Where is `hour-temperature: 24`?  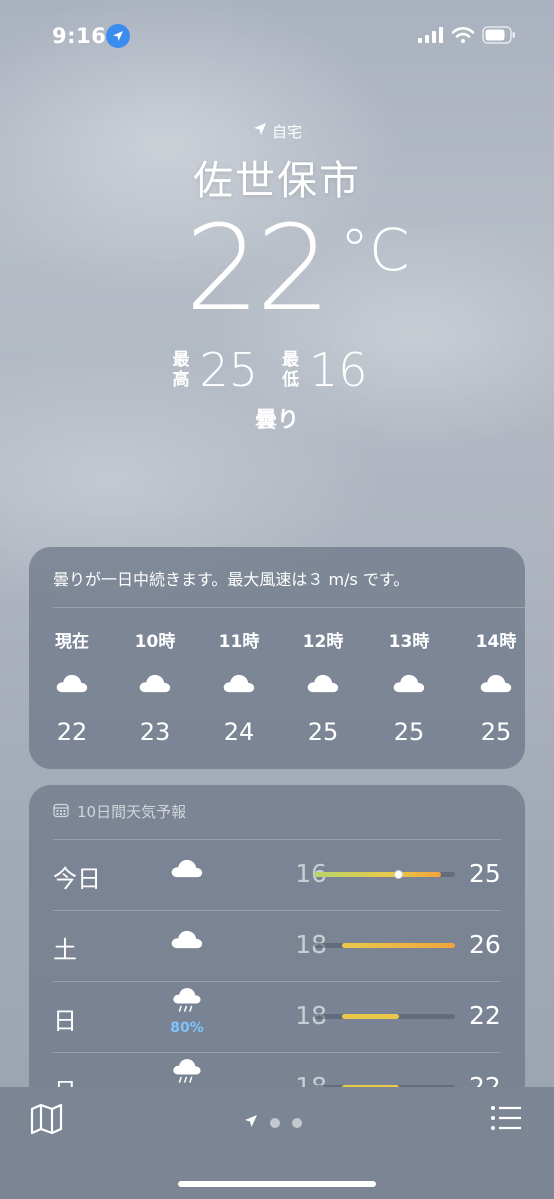
hour-temperature: 24 is located at coordinates (239, 732).